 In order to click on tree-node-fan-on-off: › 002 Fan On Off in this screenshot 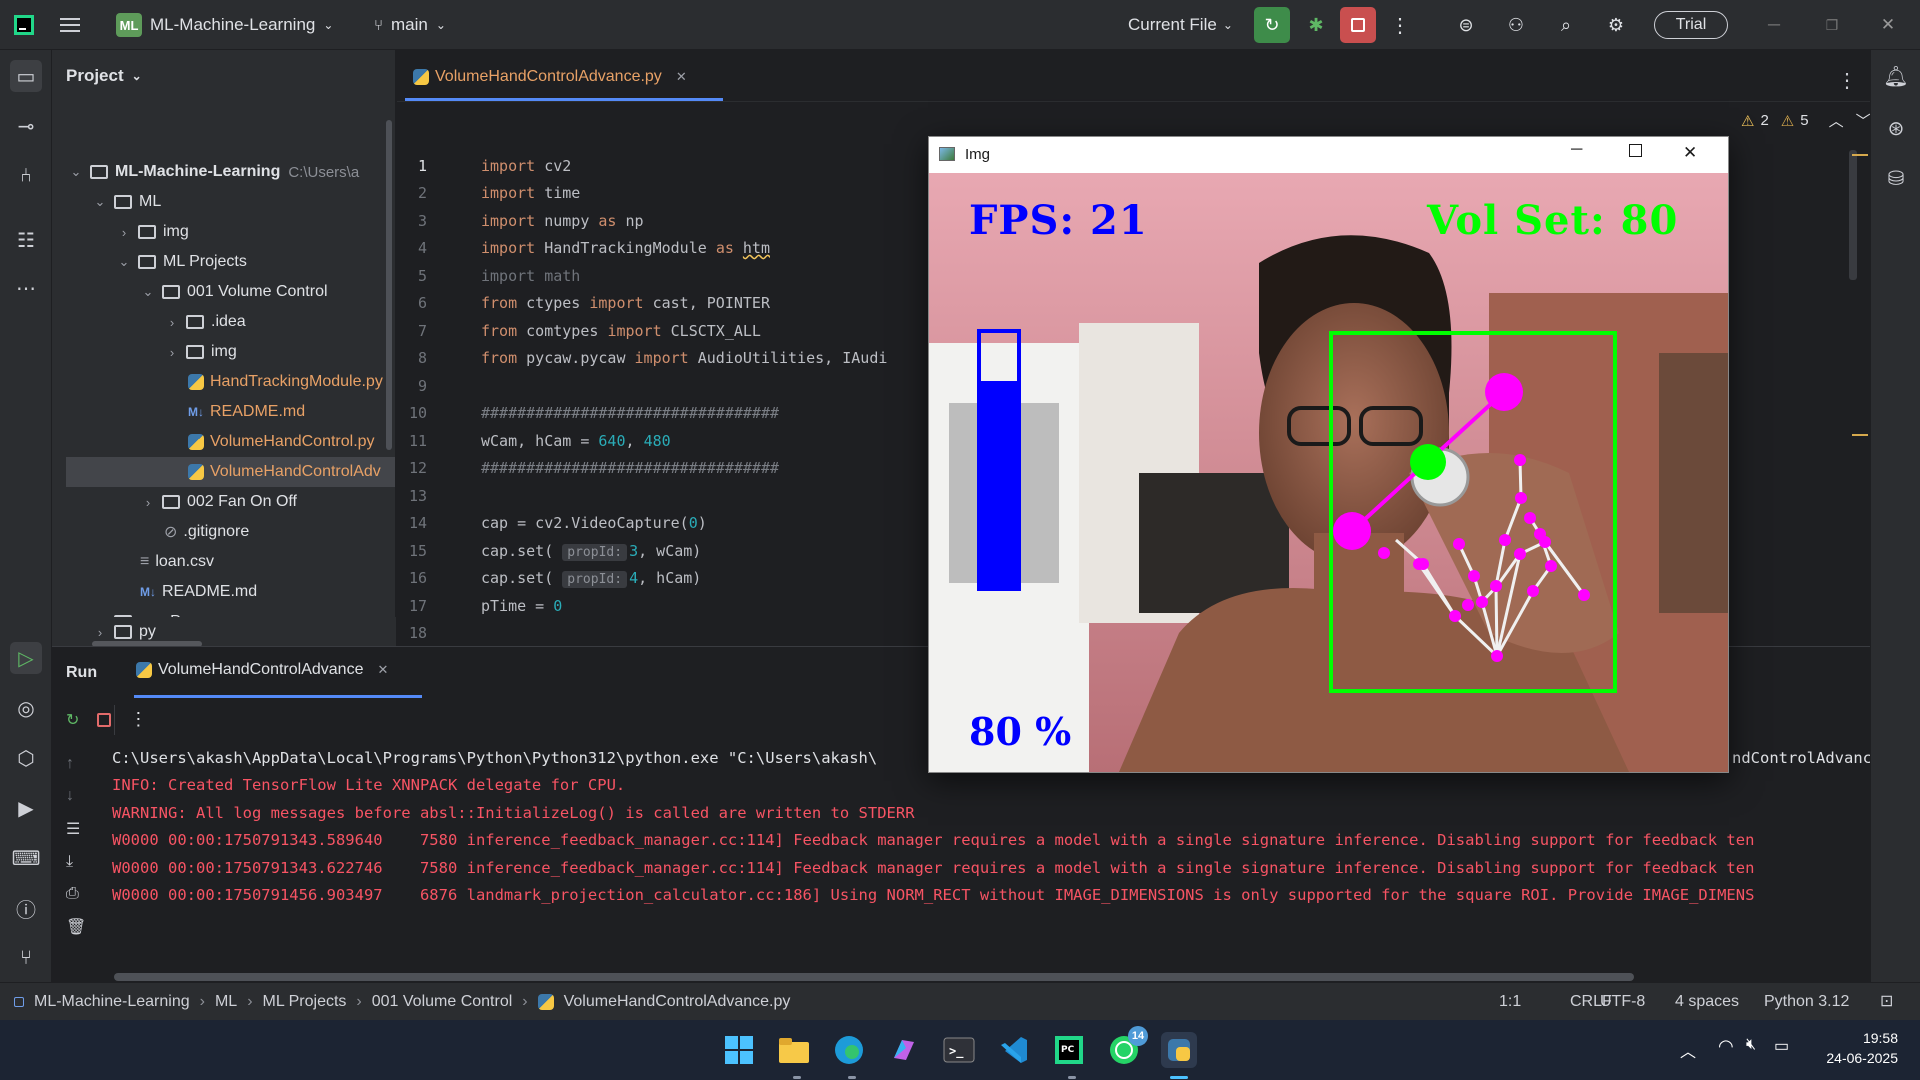, I will do `click(223, 502)`.